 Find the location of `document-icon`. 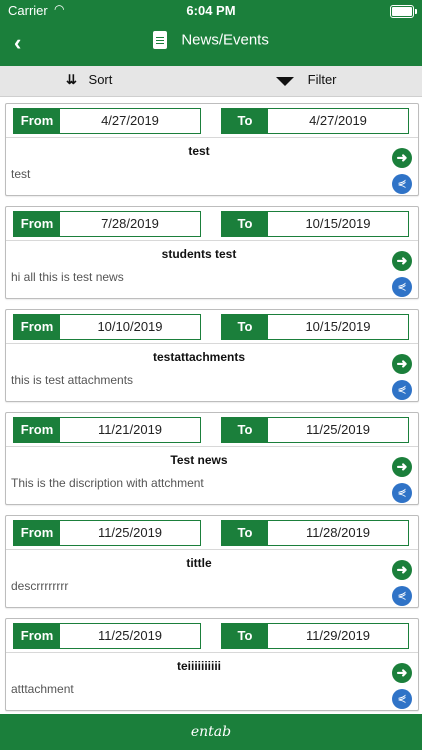

document-icon is located at coordinates (160, 40).